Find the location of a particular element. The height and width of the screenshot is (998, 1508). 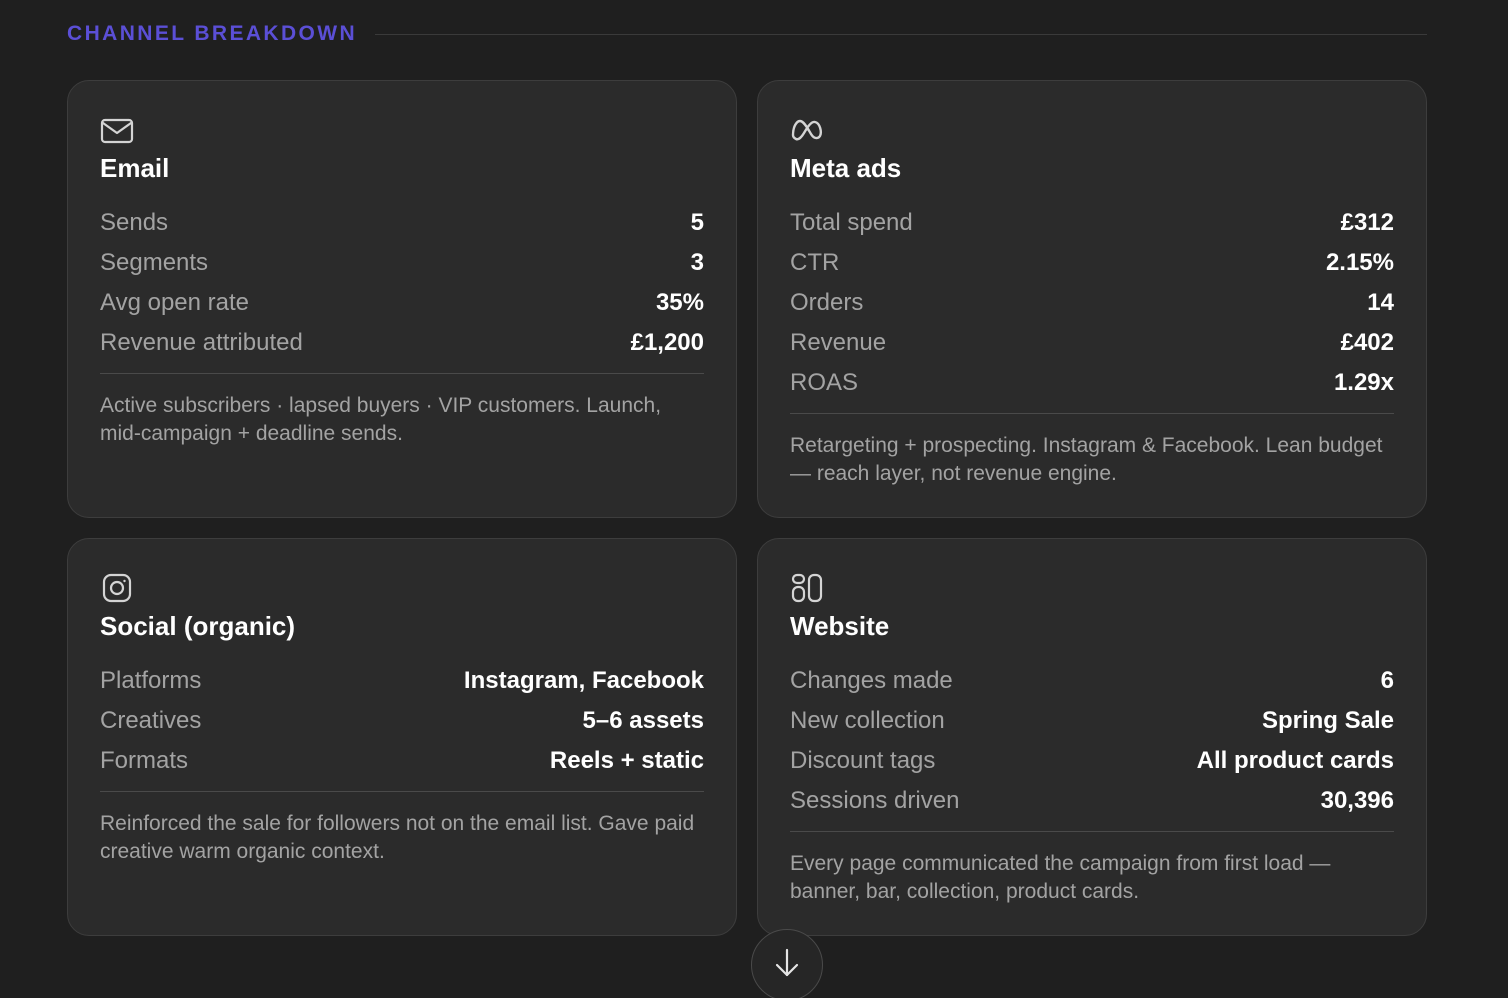

stat-row: New collection Spring Sale is located at coordinates (1092, 721).